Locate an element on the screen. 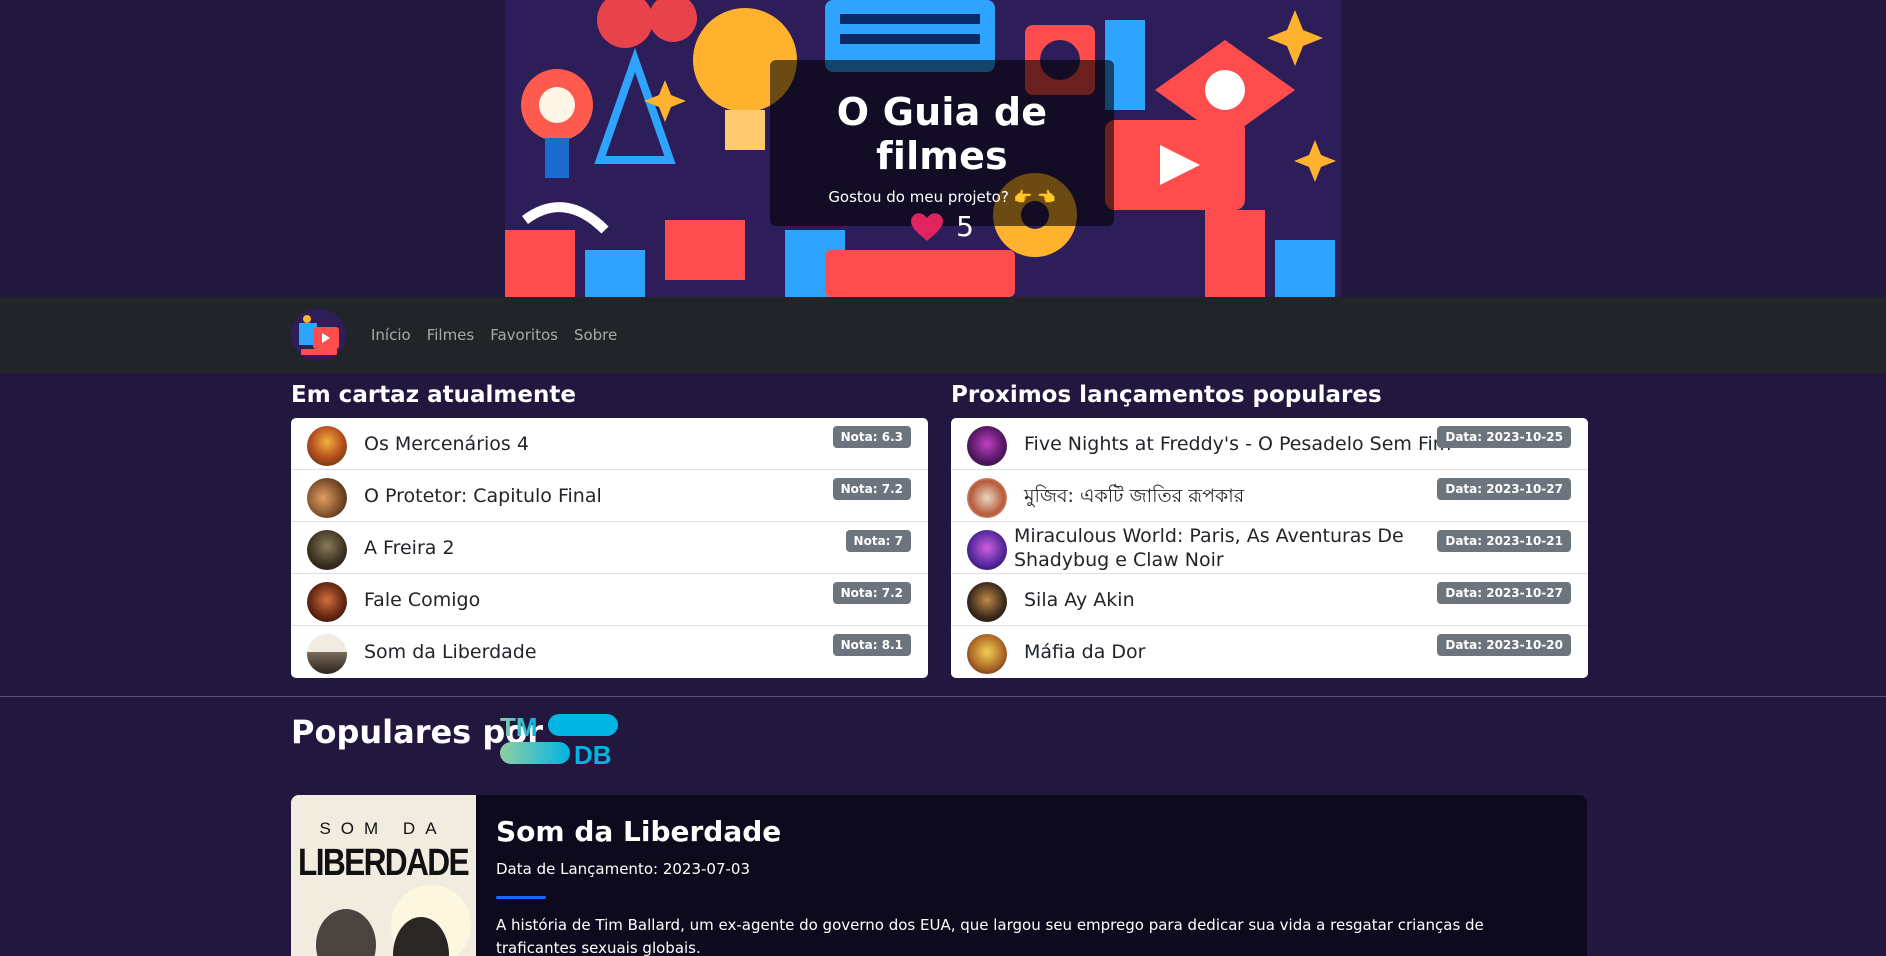 This screenshot has width=1886, height=956. list-item: A Freira 2 Nota: 7 is located at coordinates (609, 548).